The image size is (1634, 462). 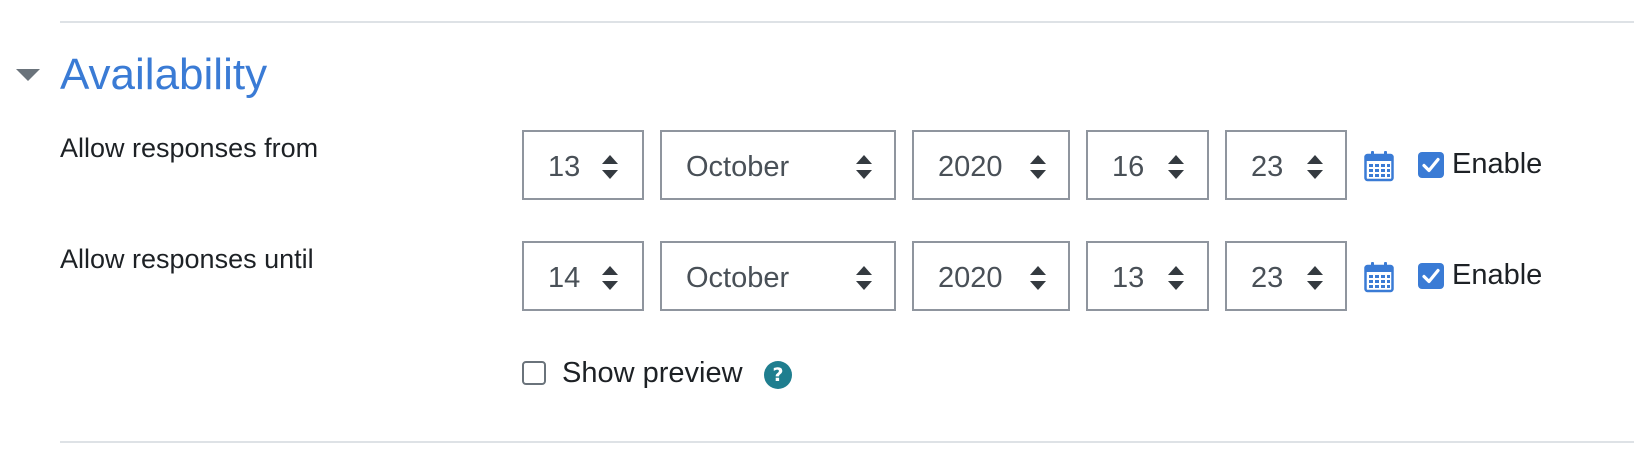 What do you see at coordinates (1267, 278) in the screenshot?
I see `until-minute-value: 23` at bounding box center [1267, 278].